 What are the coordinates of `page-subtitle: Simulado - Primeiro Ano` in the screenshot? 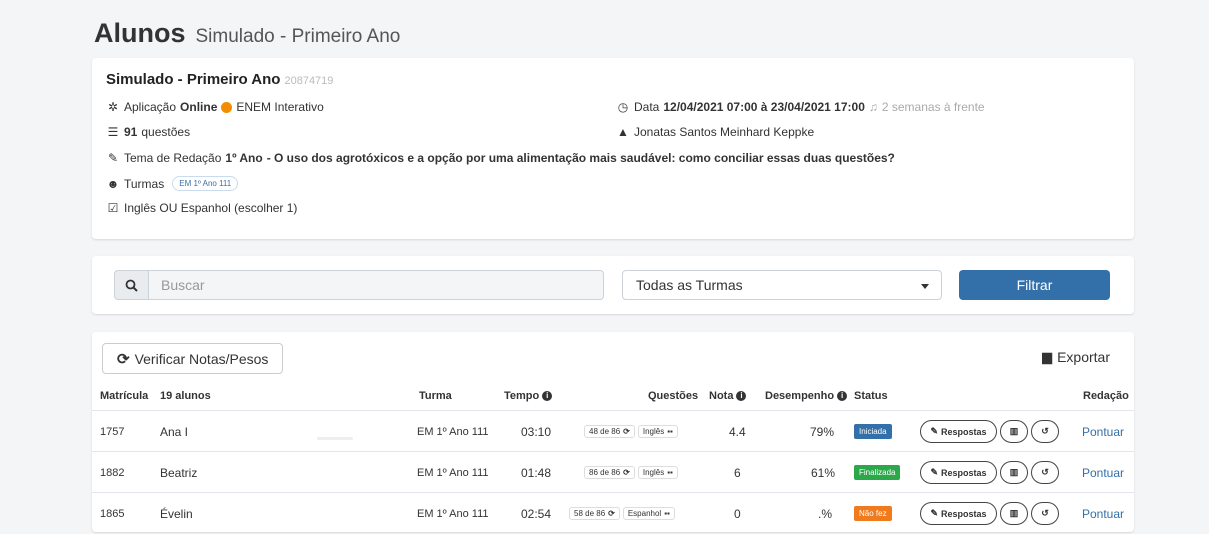 It's located at (298, 36).